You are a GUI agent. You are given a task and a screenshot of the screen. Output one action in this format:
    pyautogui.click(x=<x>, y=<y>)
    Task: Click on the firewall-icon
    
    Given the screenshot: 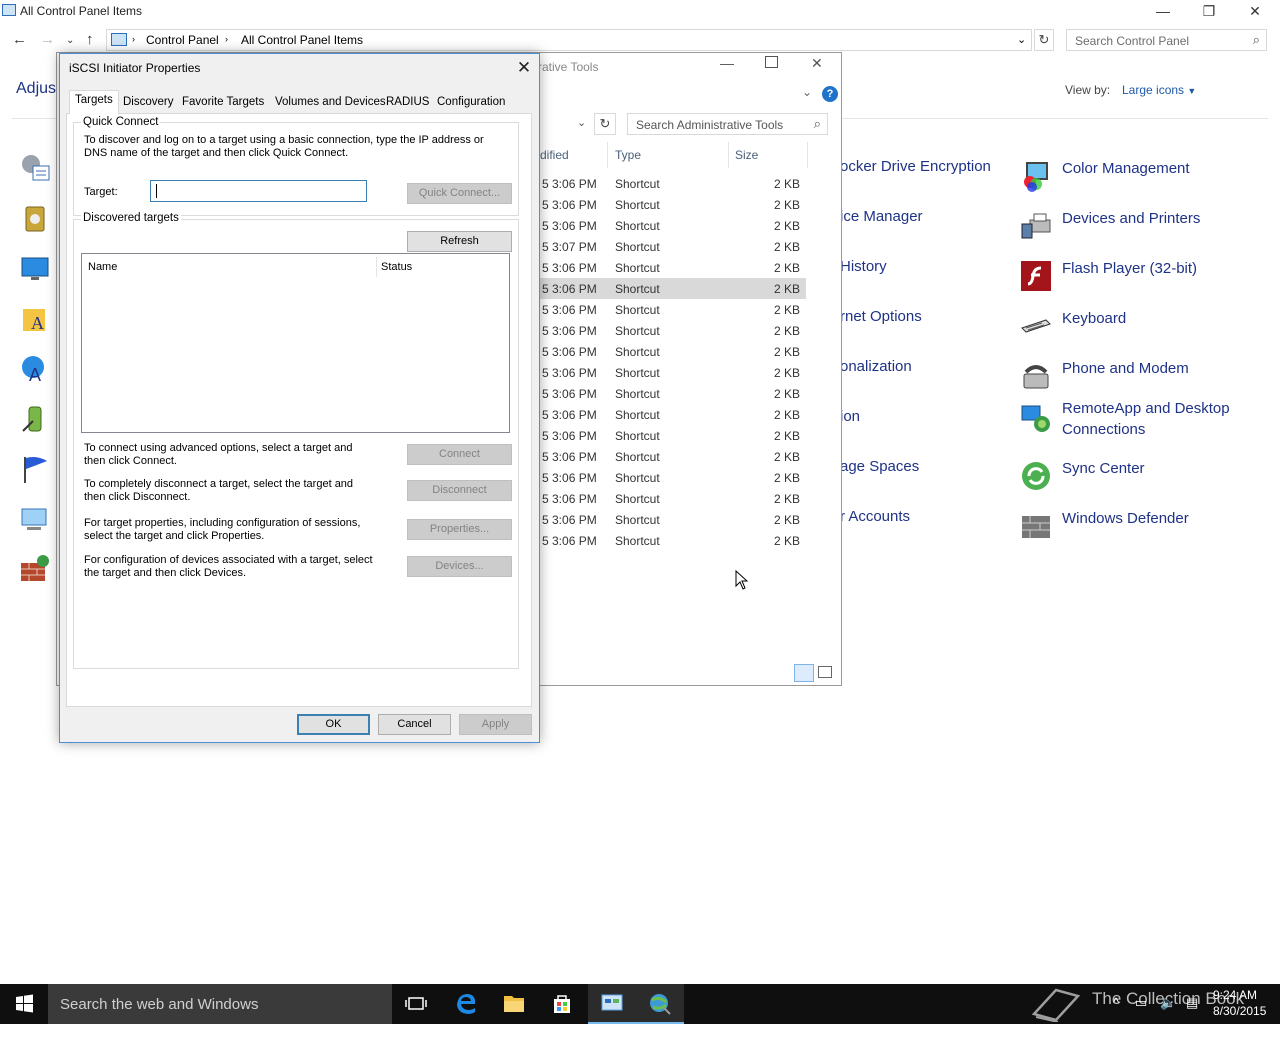 What is the action you would take?
    pyautogui.click(x=35, y=569)
    